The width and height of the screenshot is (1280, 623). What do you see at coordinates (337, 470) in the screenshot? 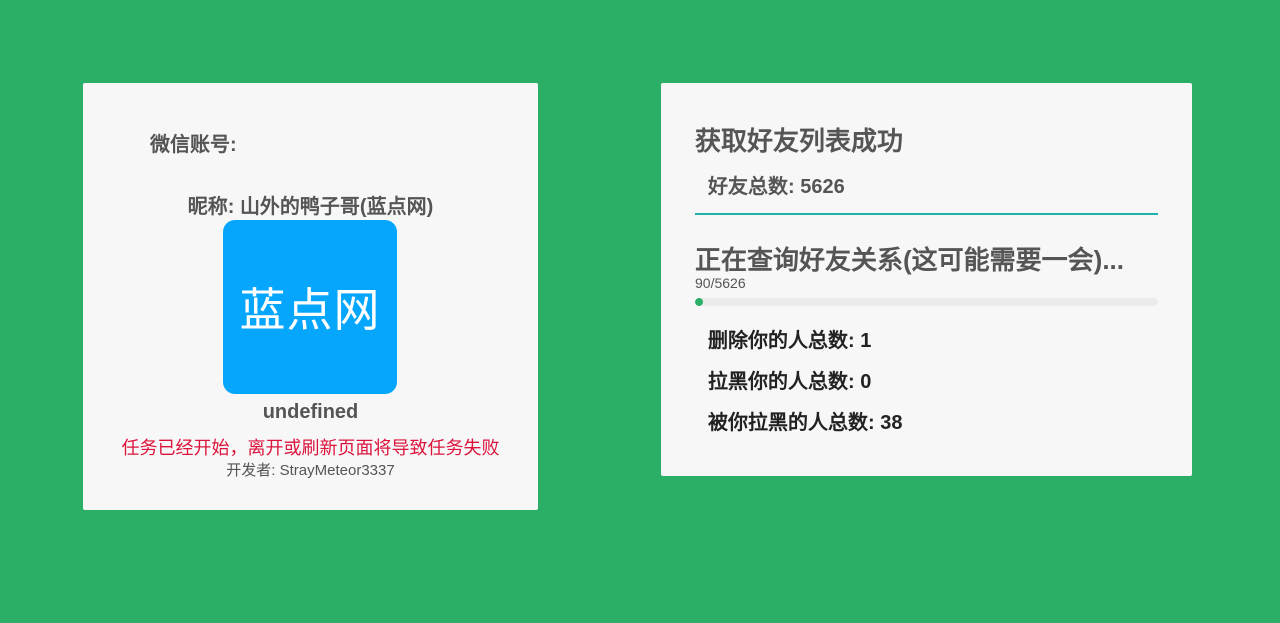
I see `developer-name: StrayMeteor3337` at bounding box center [337, 470].